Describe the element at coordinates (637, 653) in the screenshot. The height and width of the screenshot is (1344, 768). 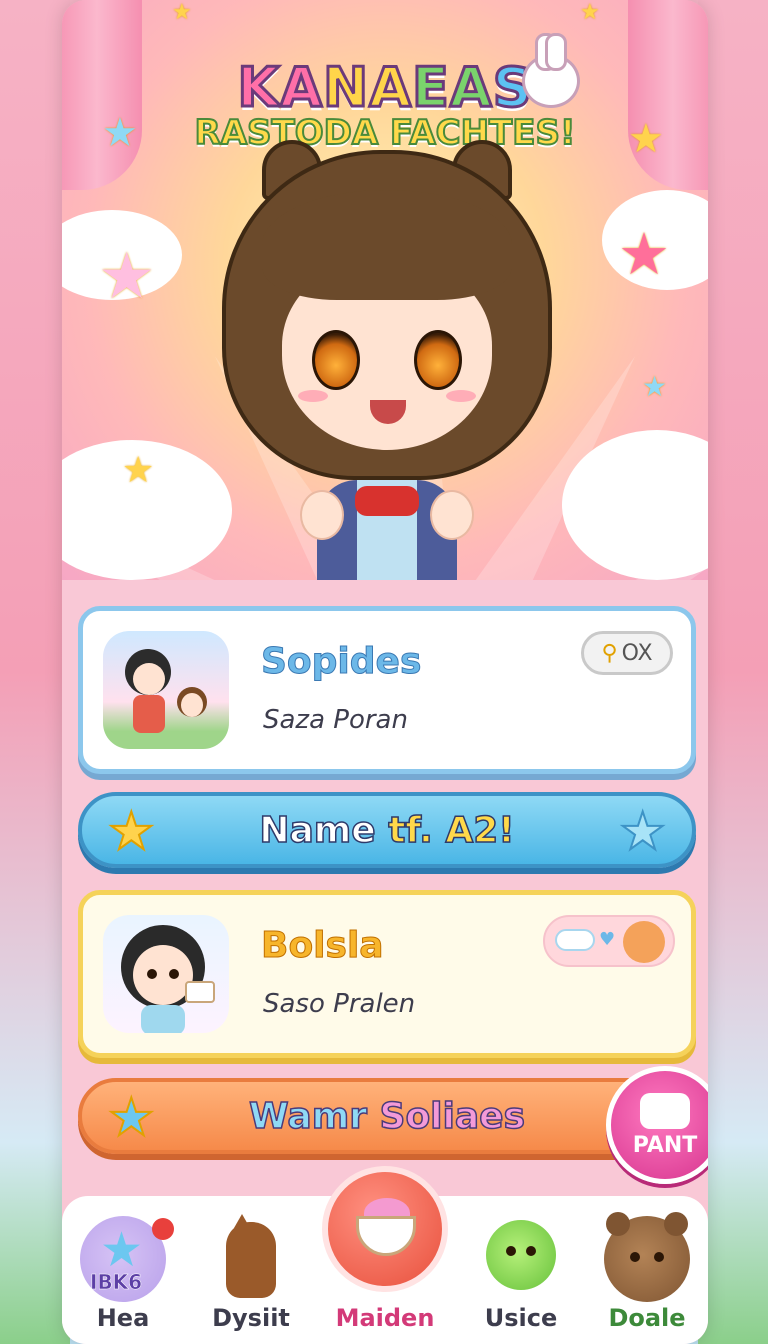
I see `badge-label: OX` at that location.